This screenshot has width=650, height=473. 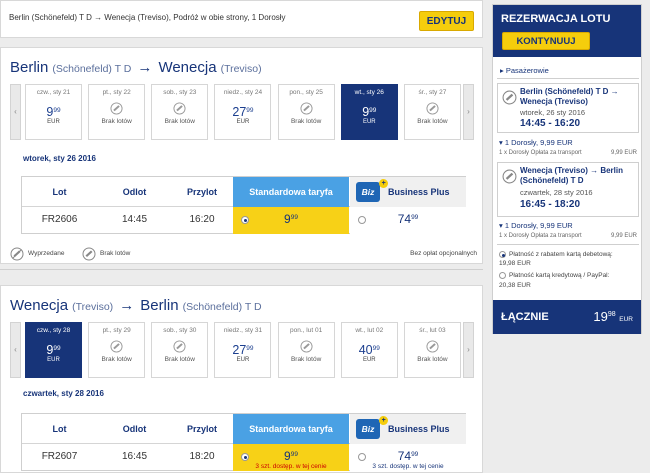 I want to click on date-option: sob., sty 23 Brak lotów, so click(x=180, y=112).